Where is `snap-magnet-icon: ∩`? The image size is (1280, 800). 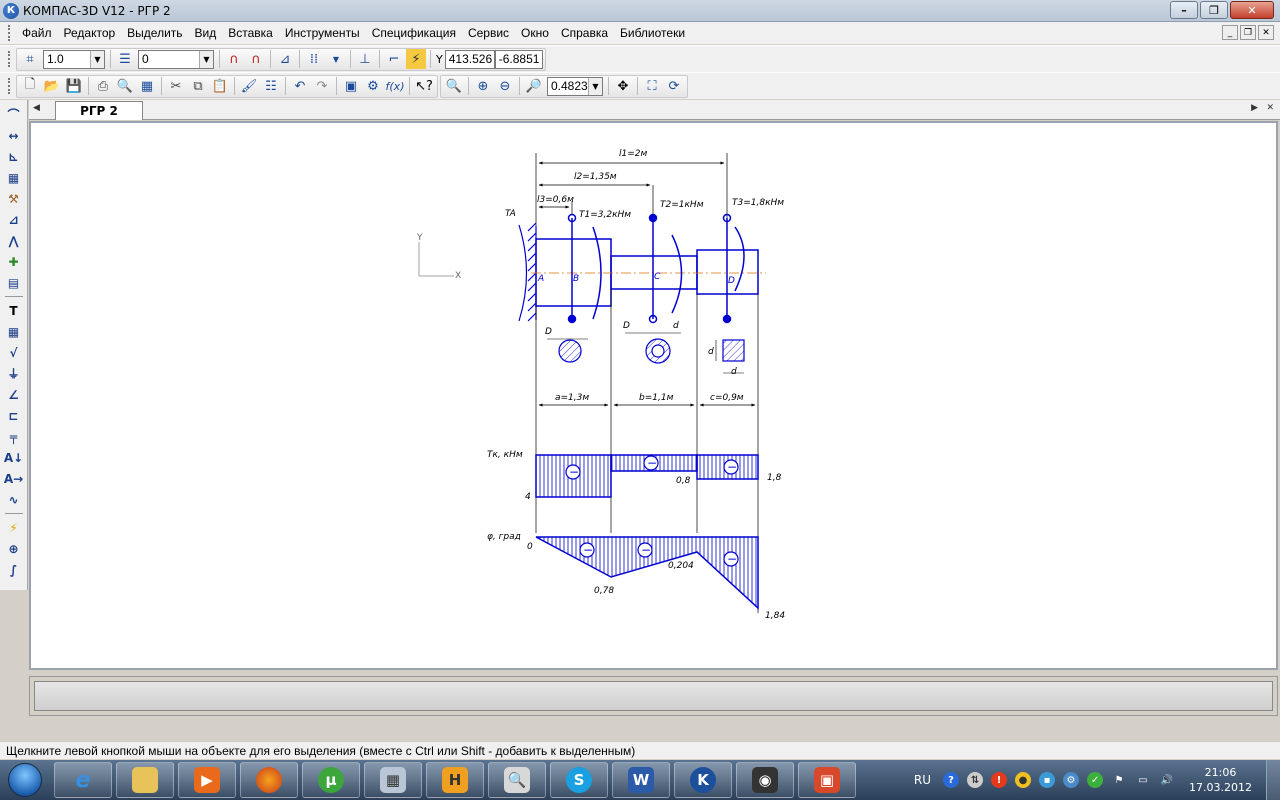 snap-magnet-icon: ∩ is located at coordinates (234, 59).